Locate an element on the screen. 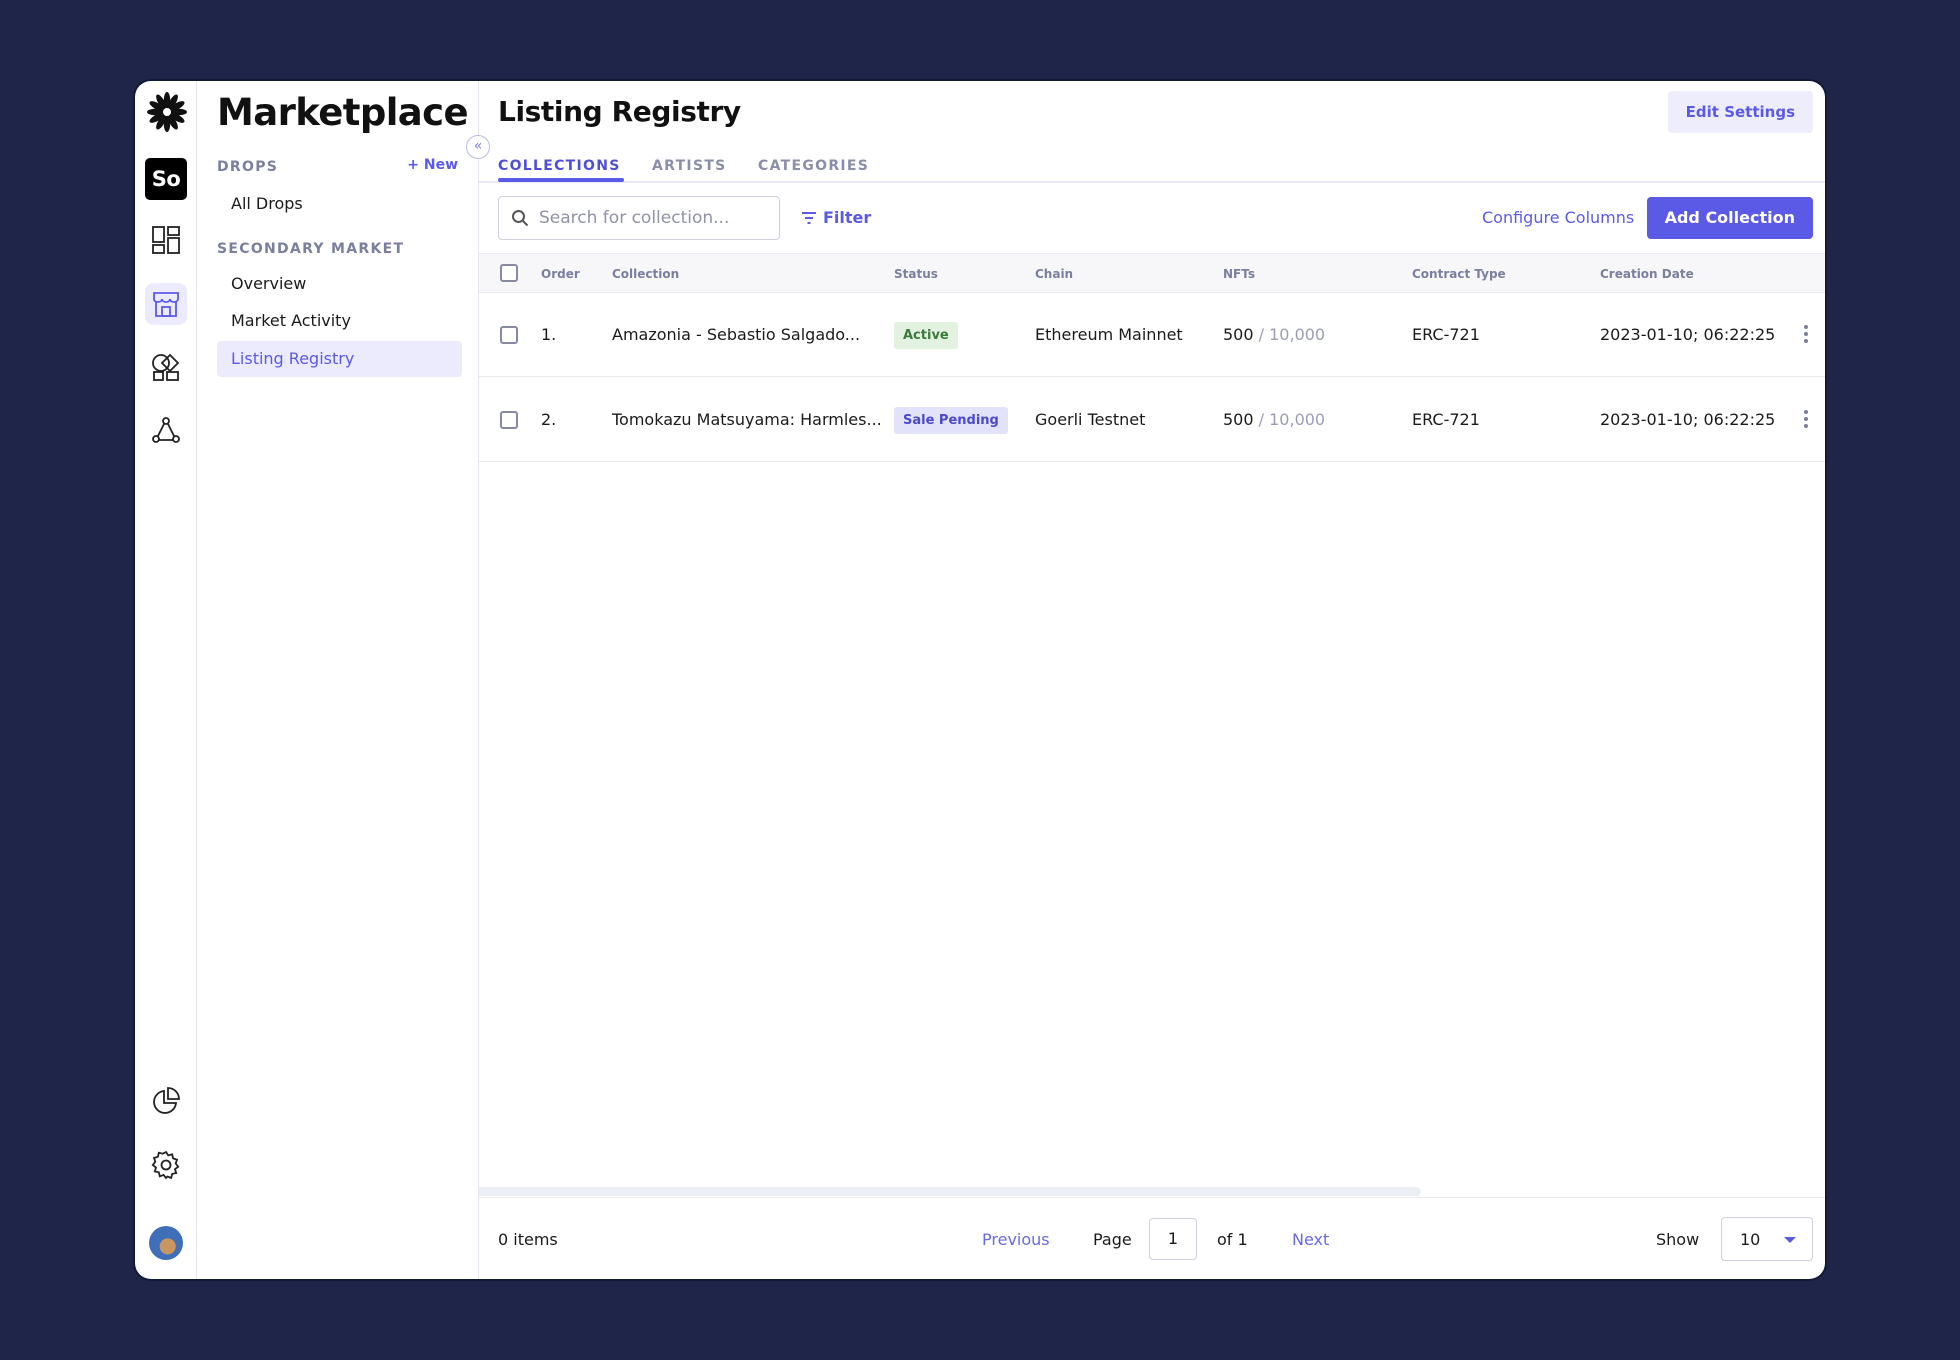 This screenshot has height=1360, width=1960. column-header-chain: Chain is located at coordinates (1054, 274).